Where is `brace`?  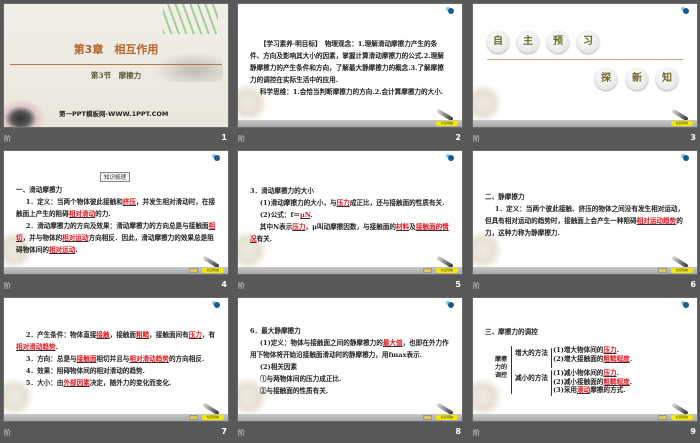
brace is located at coordinates (551, 383).